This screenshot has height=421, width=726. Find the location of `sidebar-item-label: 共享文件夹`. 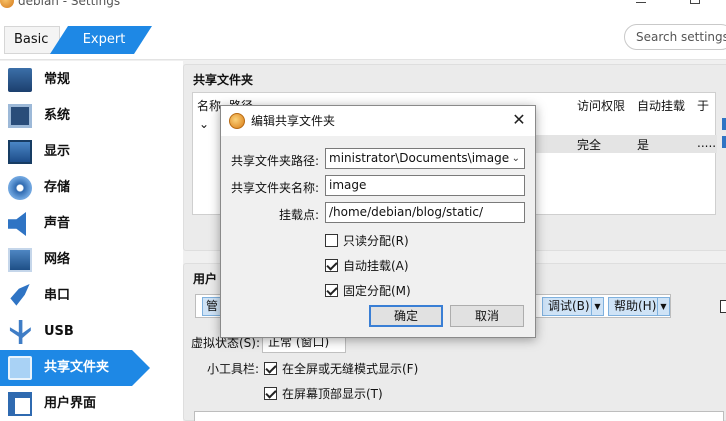

sidebar-item-label: 共享文件夹 is located at coordinates (77, 367).